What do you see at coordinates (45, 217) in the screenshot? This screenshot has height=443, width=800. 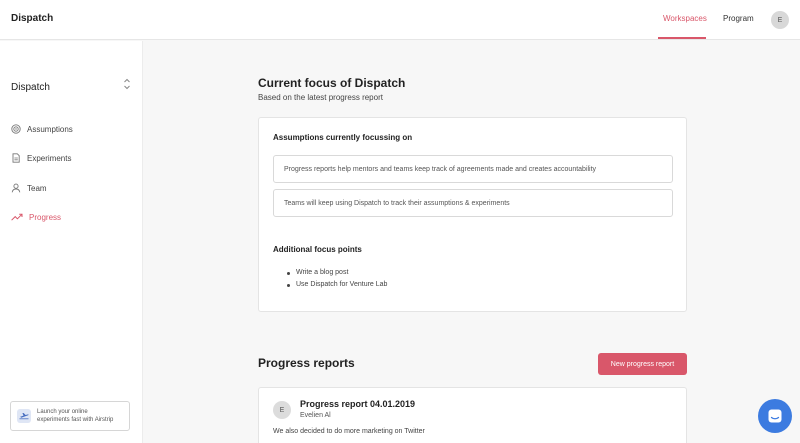 I see `sidebar-item-label: Progress` at bounding box center [45, 217].